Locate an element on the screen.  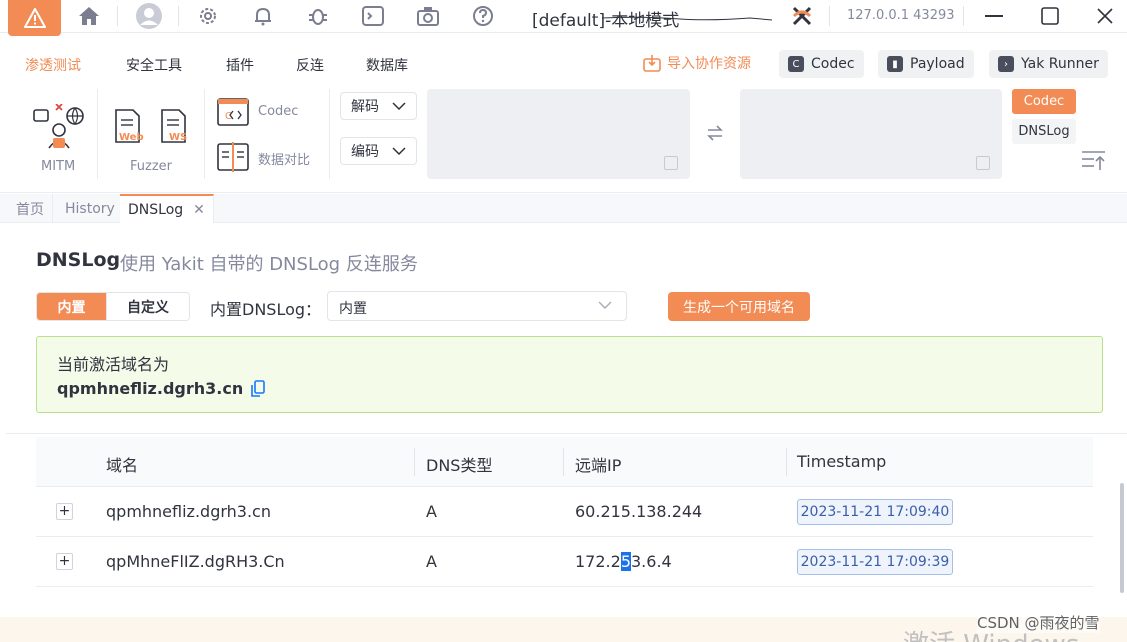
menu-security-tools: 安全工具 is located at coordinates (154, 65).